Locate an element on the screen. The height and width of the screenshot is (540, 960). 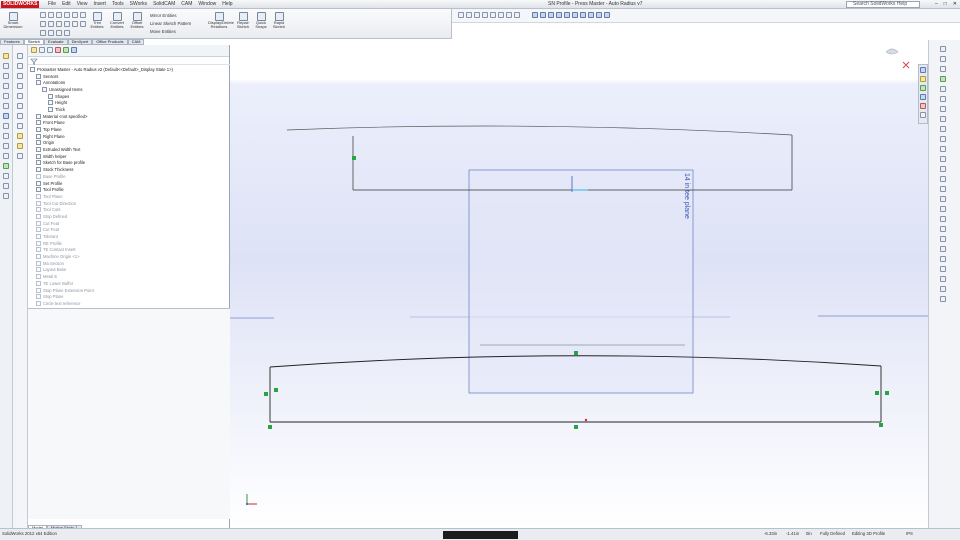
display-manager-icon is located at coordinates (66, 50).